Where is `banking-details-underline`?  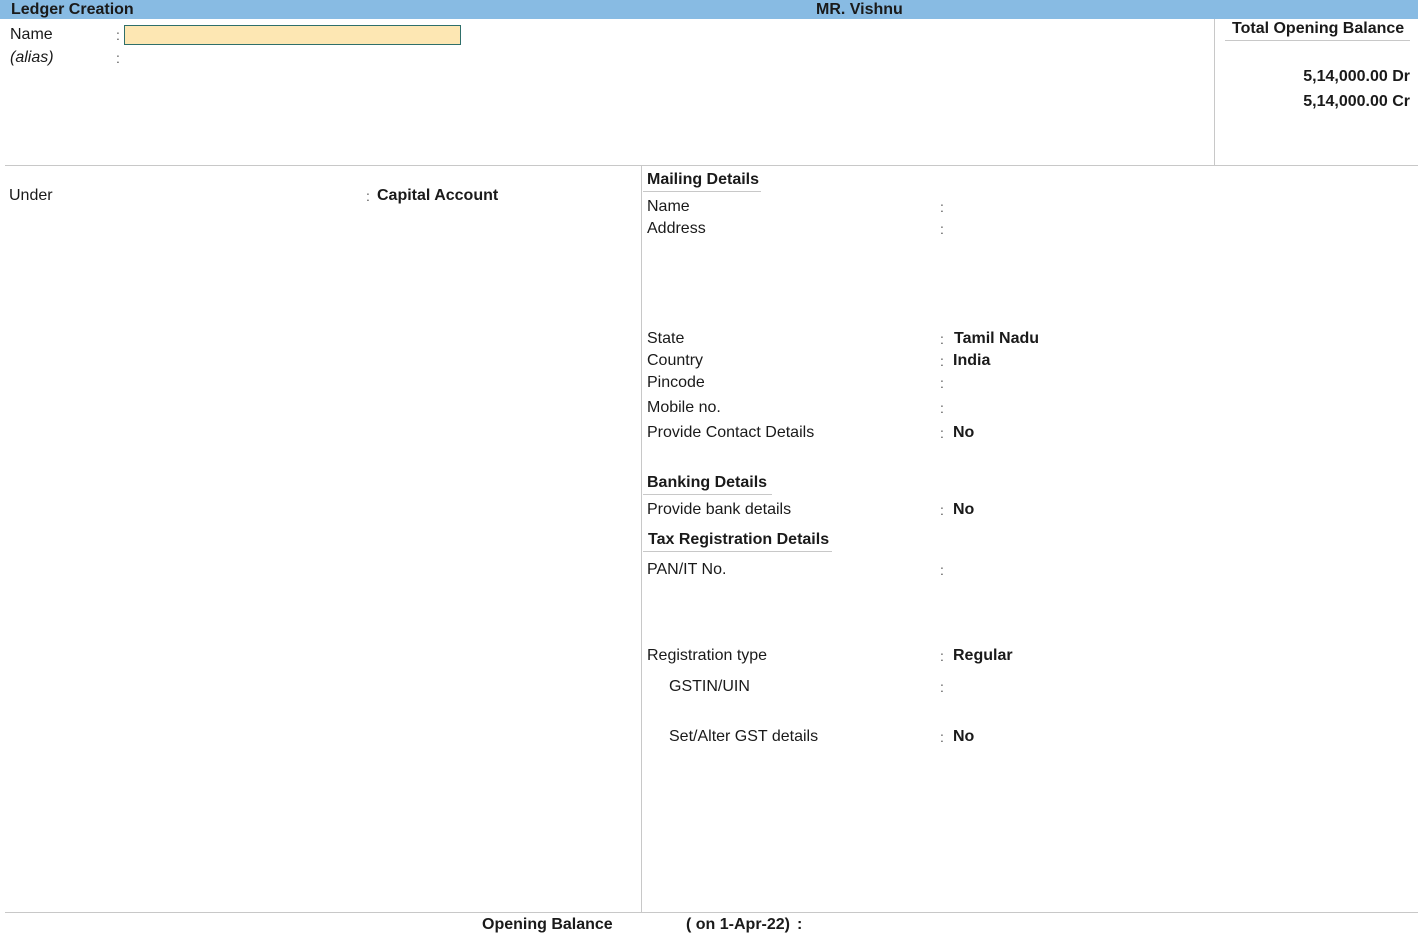 banking-details-underline is located at coordinates (707, 494).